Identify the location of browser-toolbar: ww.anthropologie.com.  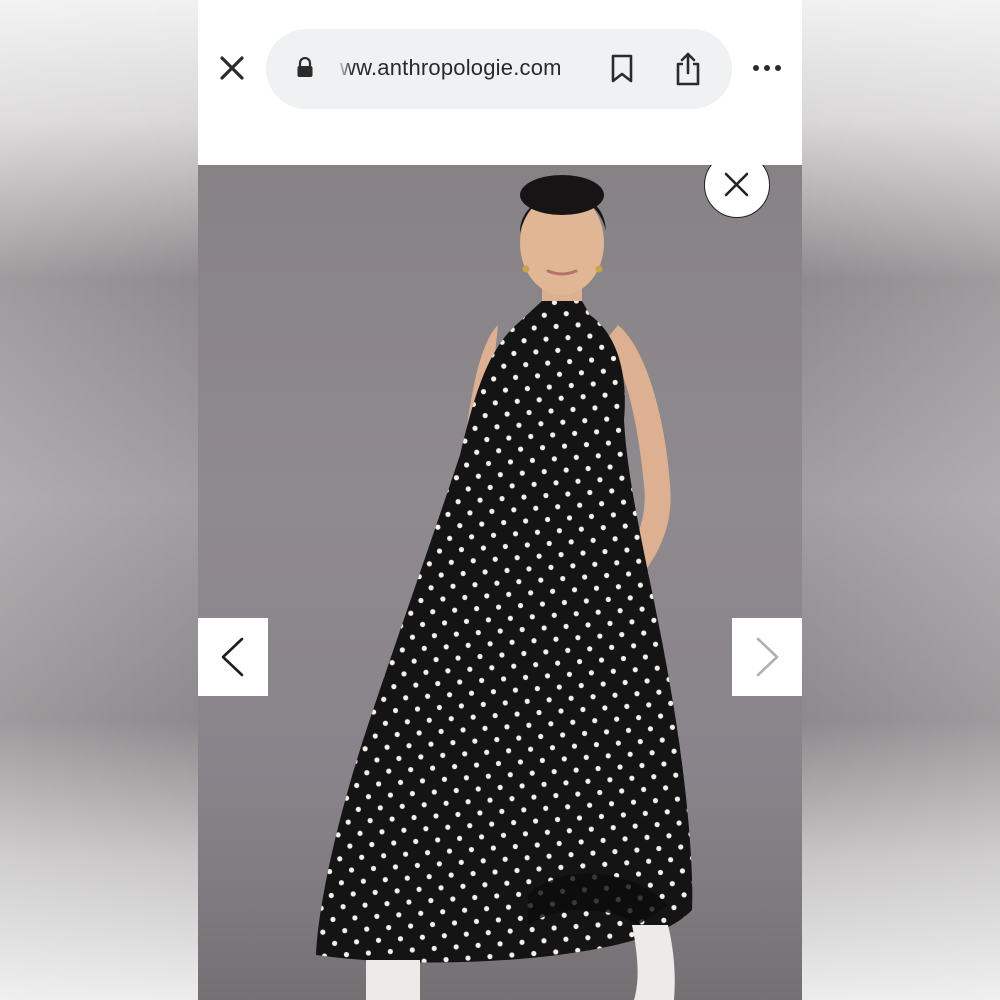
(500, 82).